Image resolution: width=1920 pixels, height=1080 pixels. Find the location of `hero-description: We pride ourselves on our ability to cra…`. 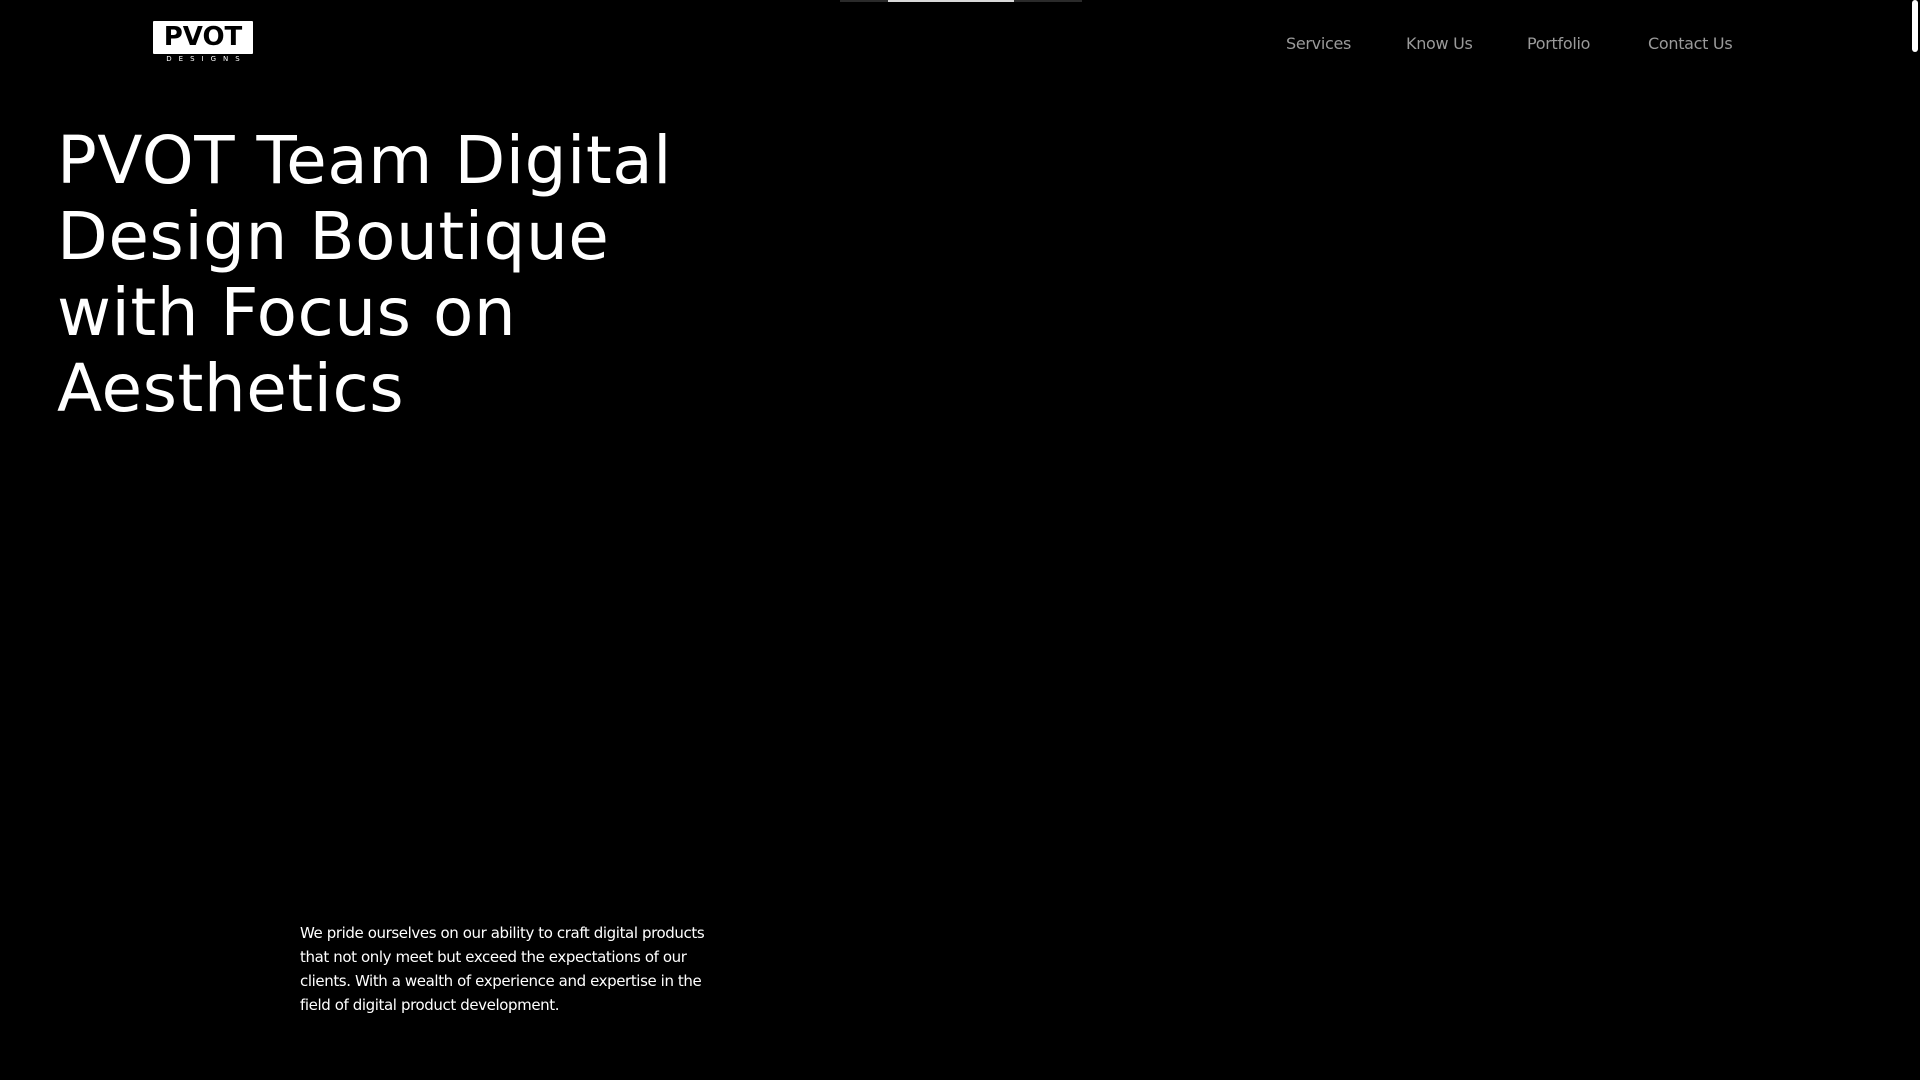

hero-description: We pride ourselves on our ability to cra… is located at coordinates (515, 969).